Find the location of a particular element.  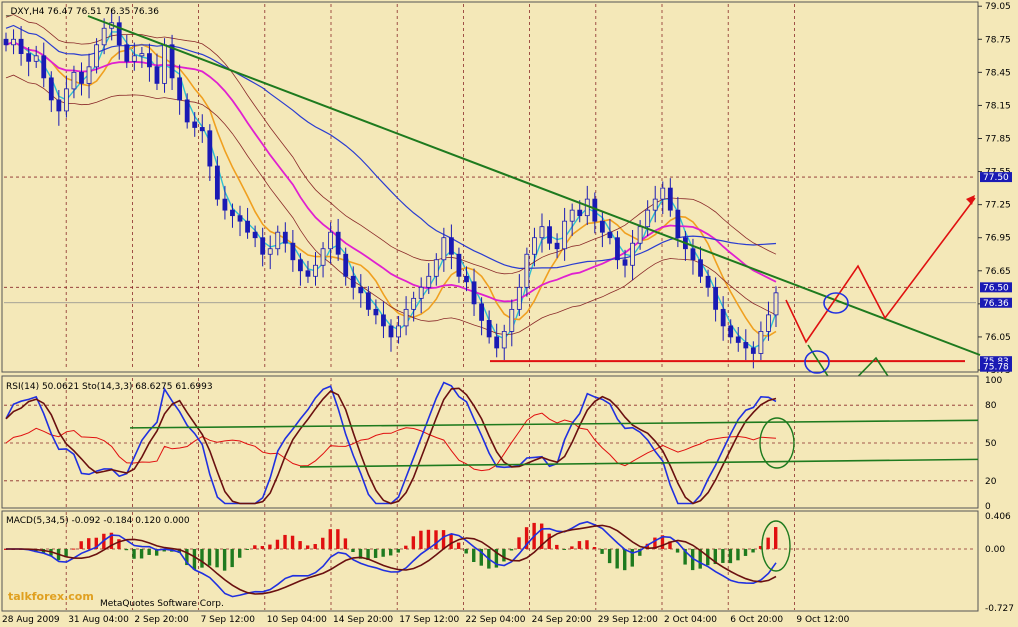

time-tick-label: 28 Aug 2009 is located at coordinates (31, 620).